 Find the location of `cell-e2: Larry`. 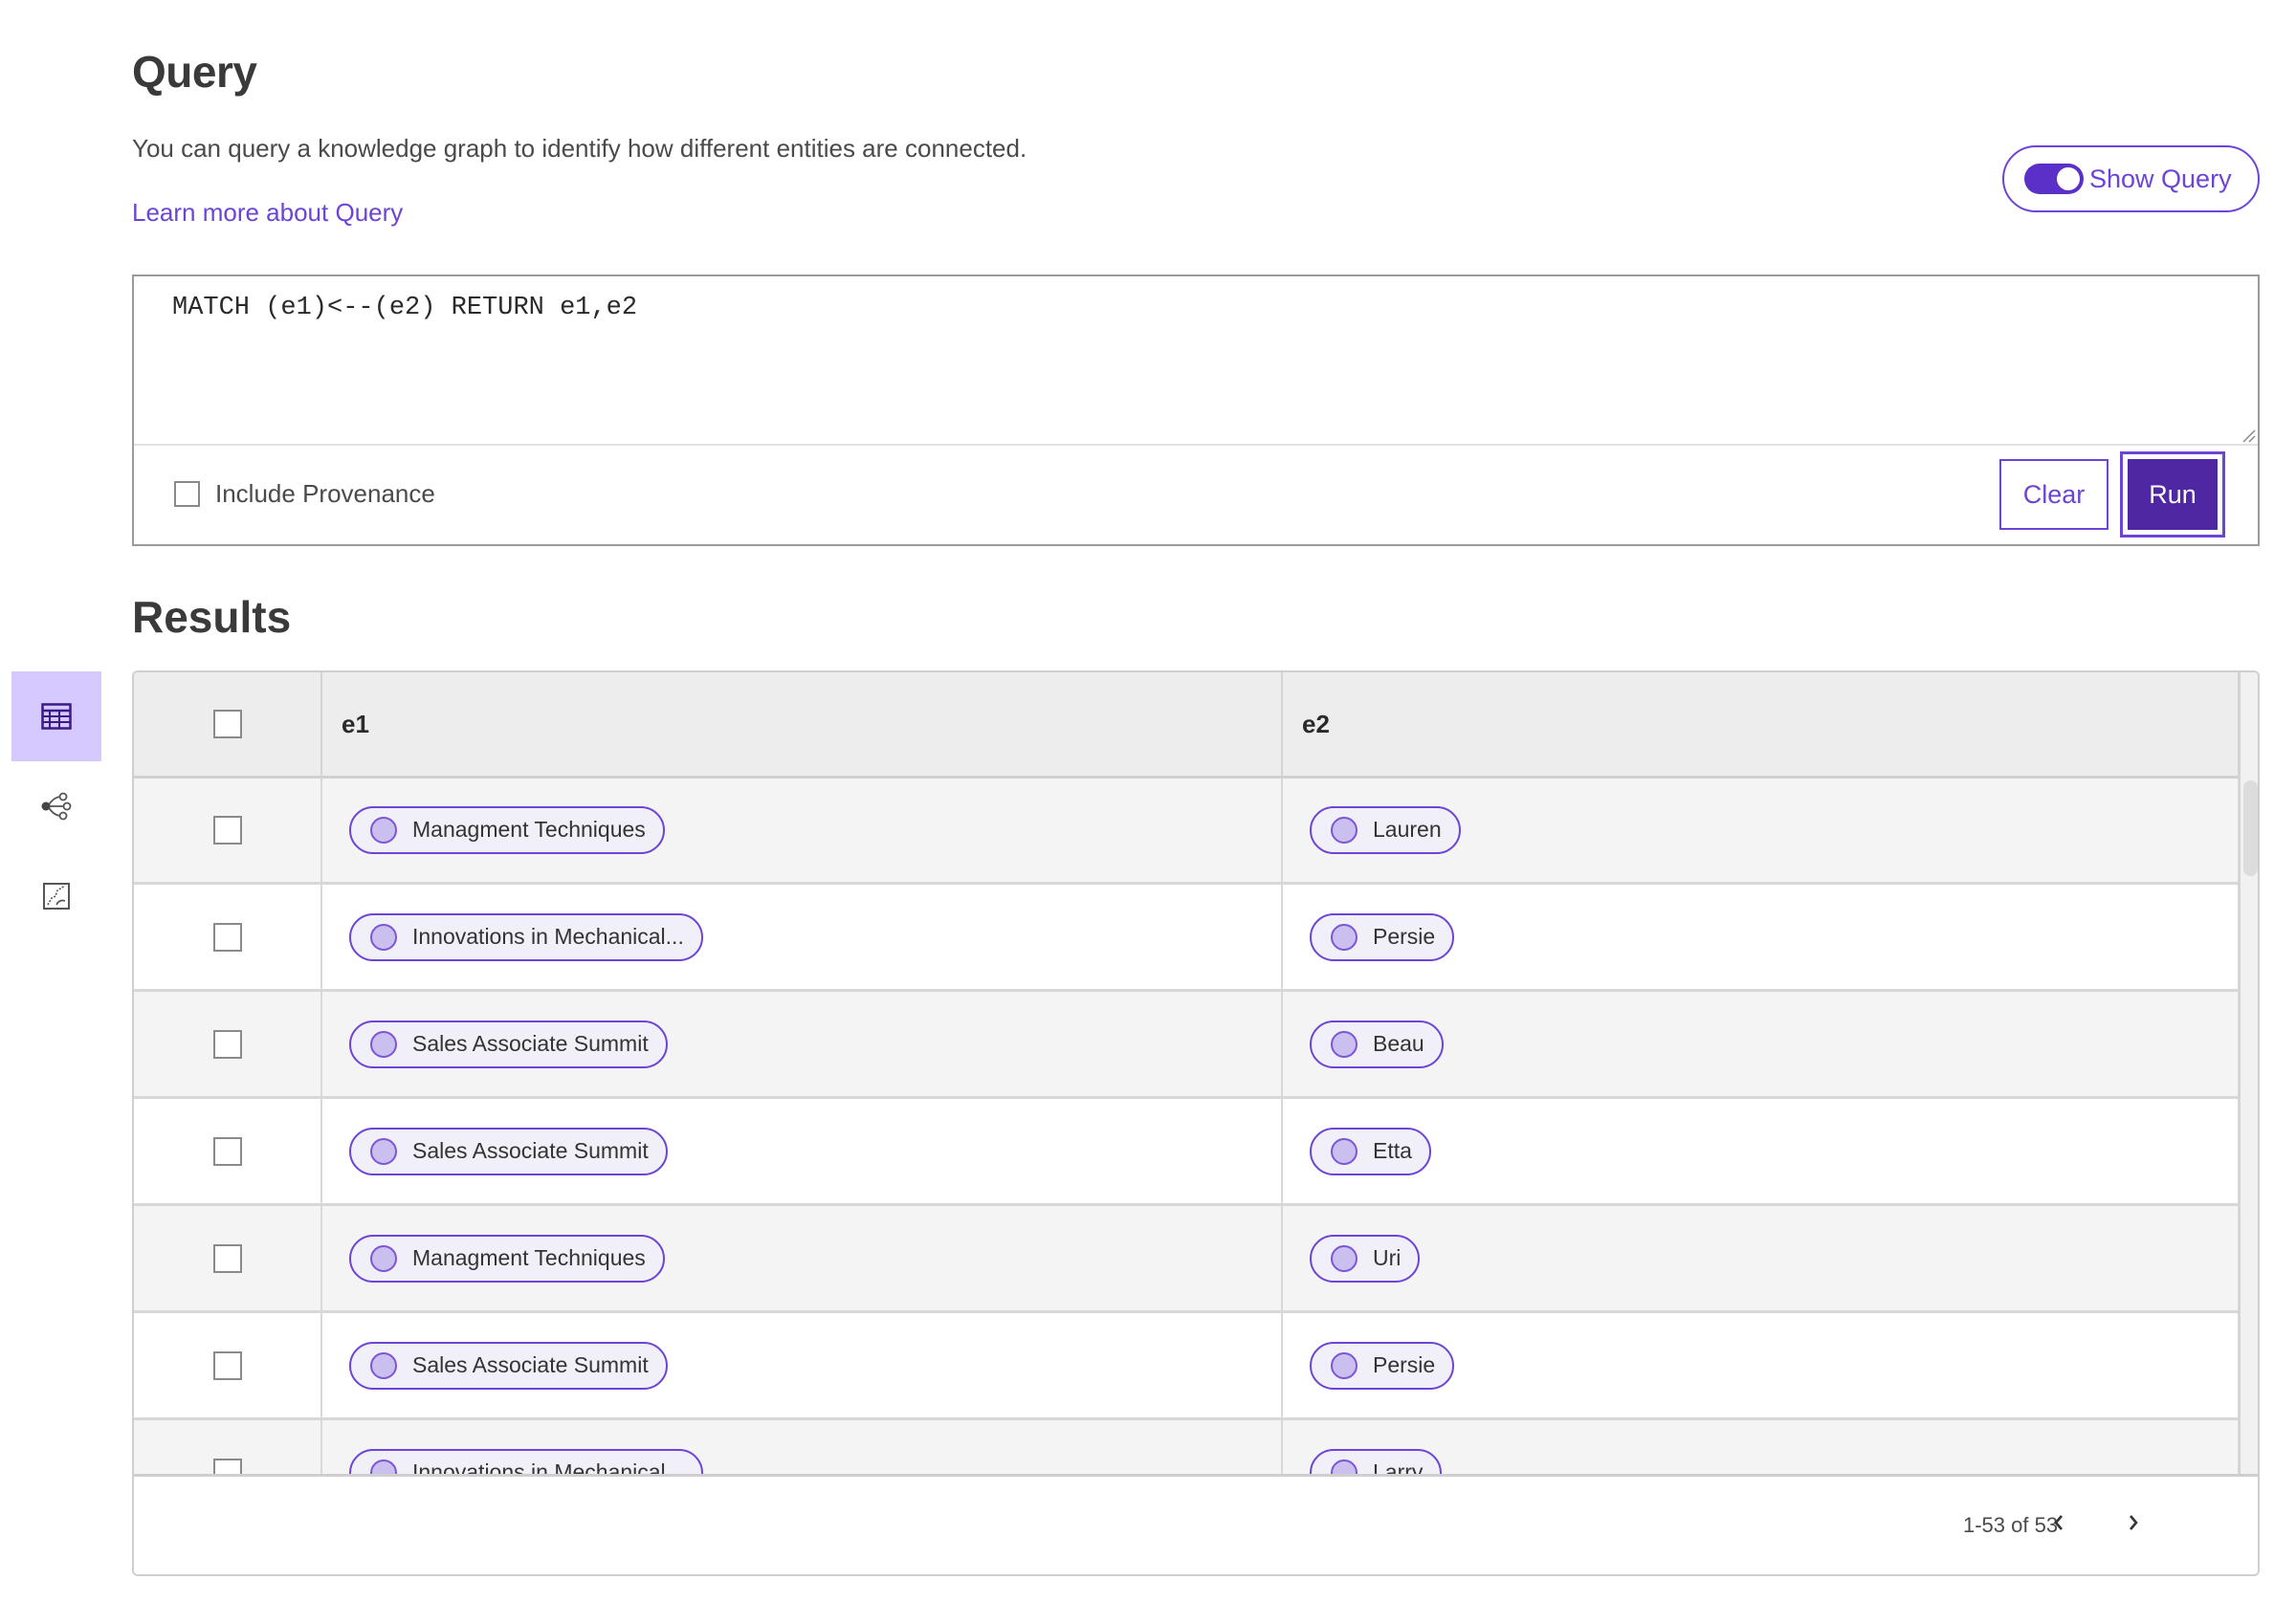

cell-e2: Larry is located at coordinates (1761, 1447).